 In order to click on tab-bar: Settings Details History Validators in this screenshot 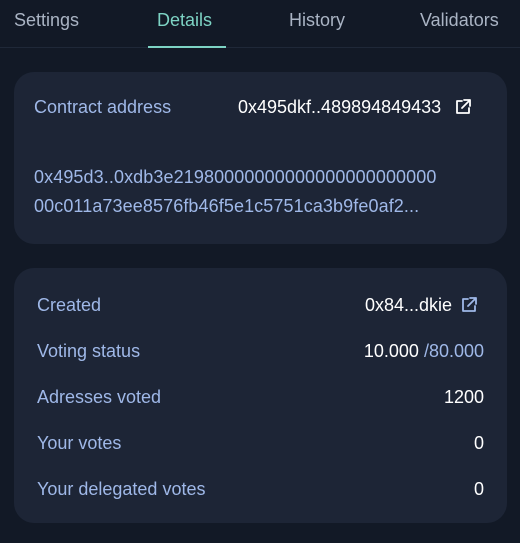, I will do `click(260, 24)`.